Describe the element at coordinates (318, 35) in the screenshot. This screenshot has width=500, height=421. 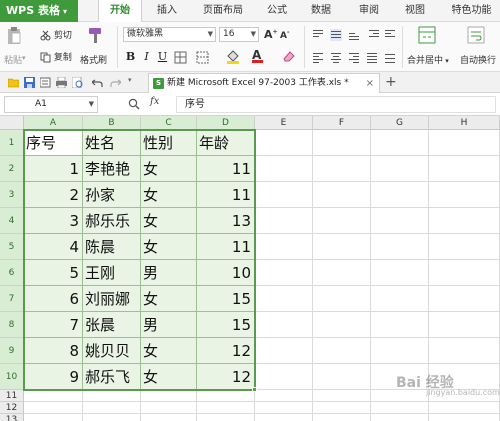
I see `align-top-icon` at that location.